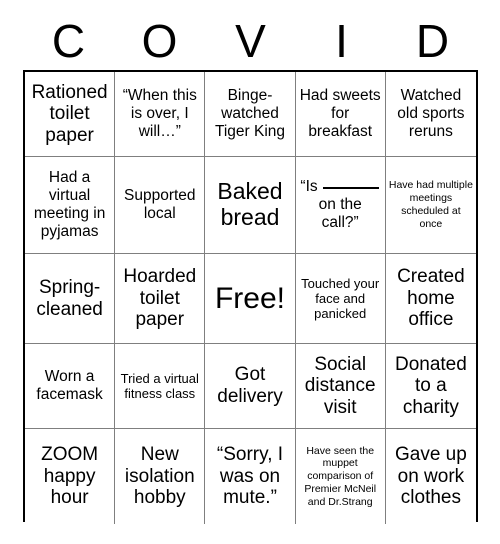 Image resolution: width=500 pixels, height=544 pixels. I want to click on bingo-cell-label: New isolation hobby, so click(159, 476).